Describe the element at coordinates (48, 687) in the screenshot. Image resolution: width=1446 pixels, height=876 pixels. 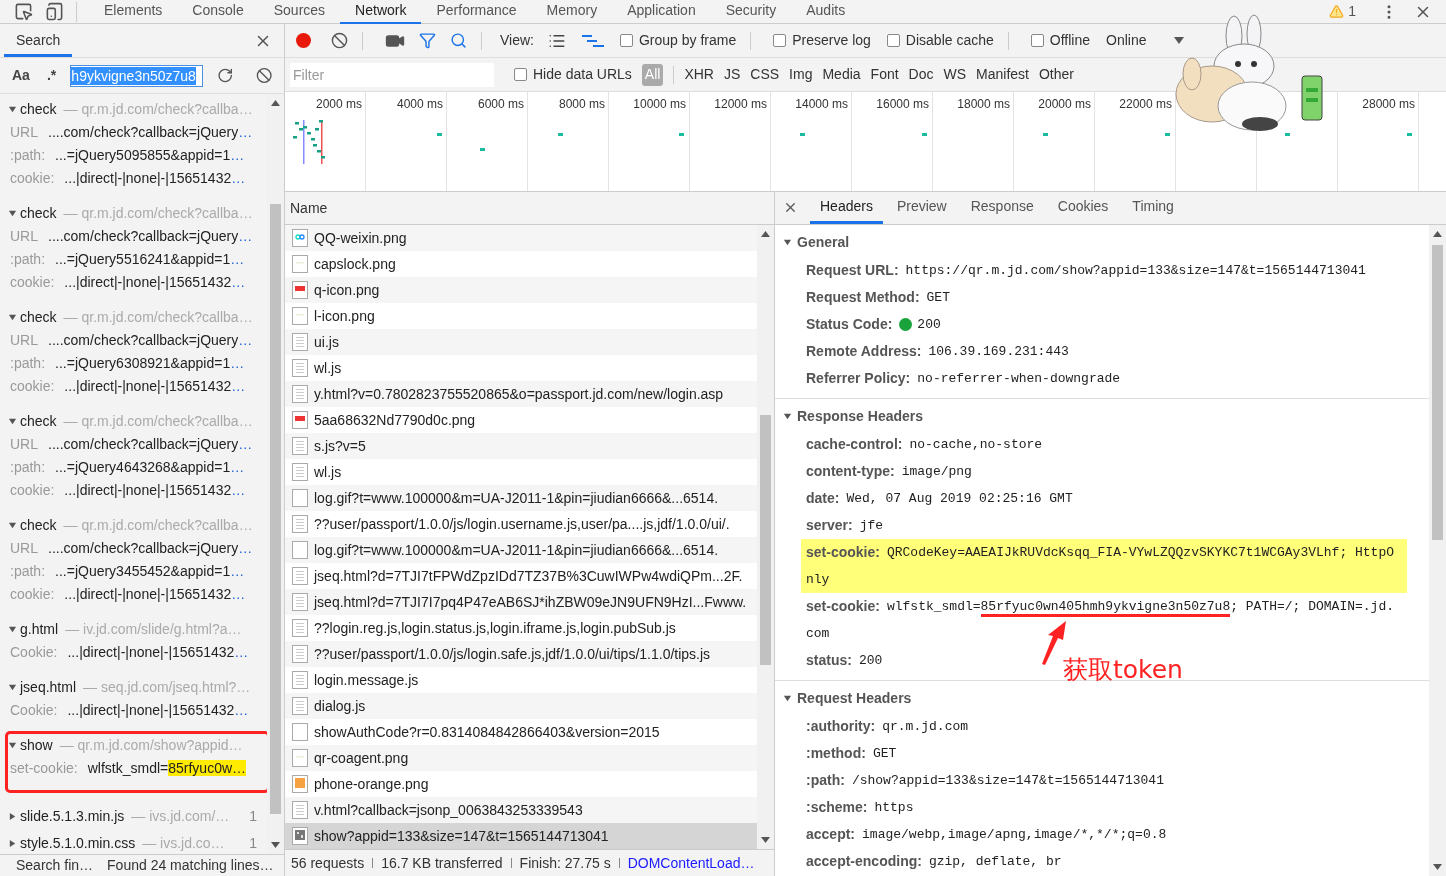
I see `result-file-name: jseq.html` at that location.